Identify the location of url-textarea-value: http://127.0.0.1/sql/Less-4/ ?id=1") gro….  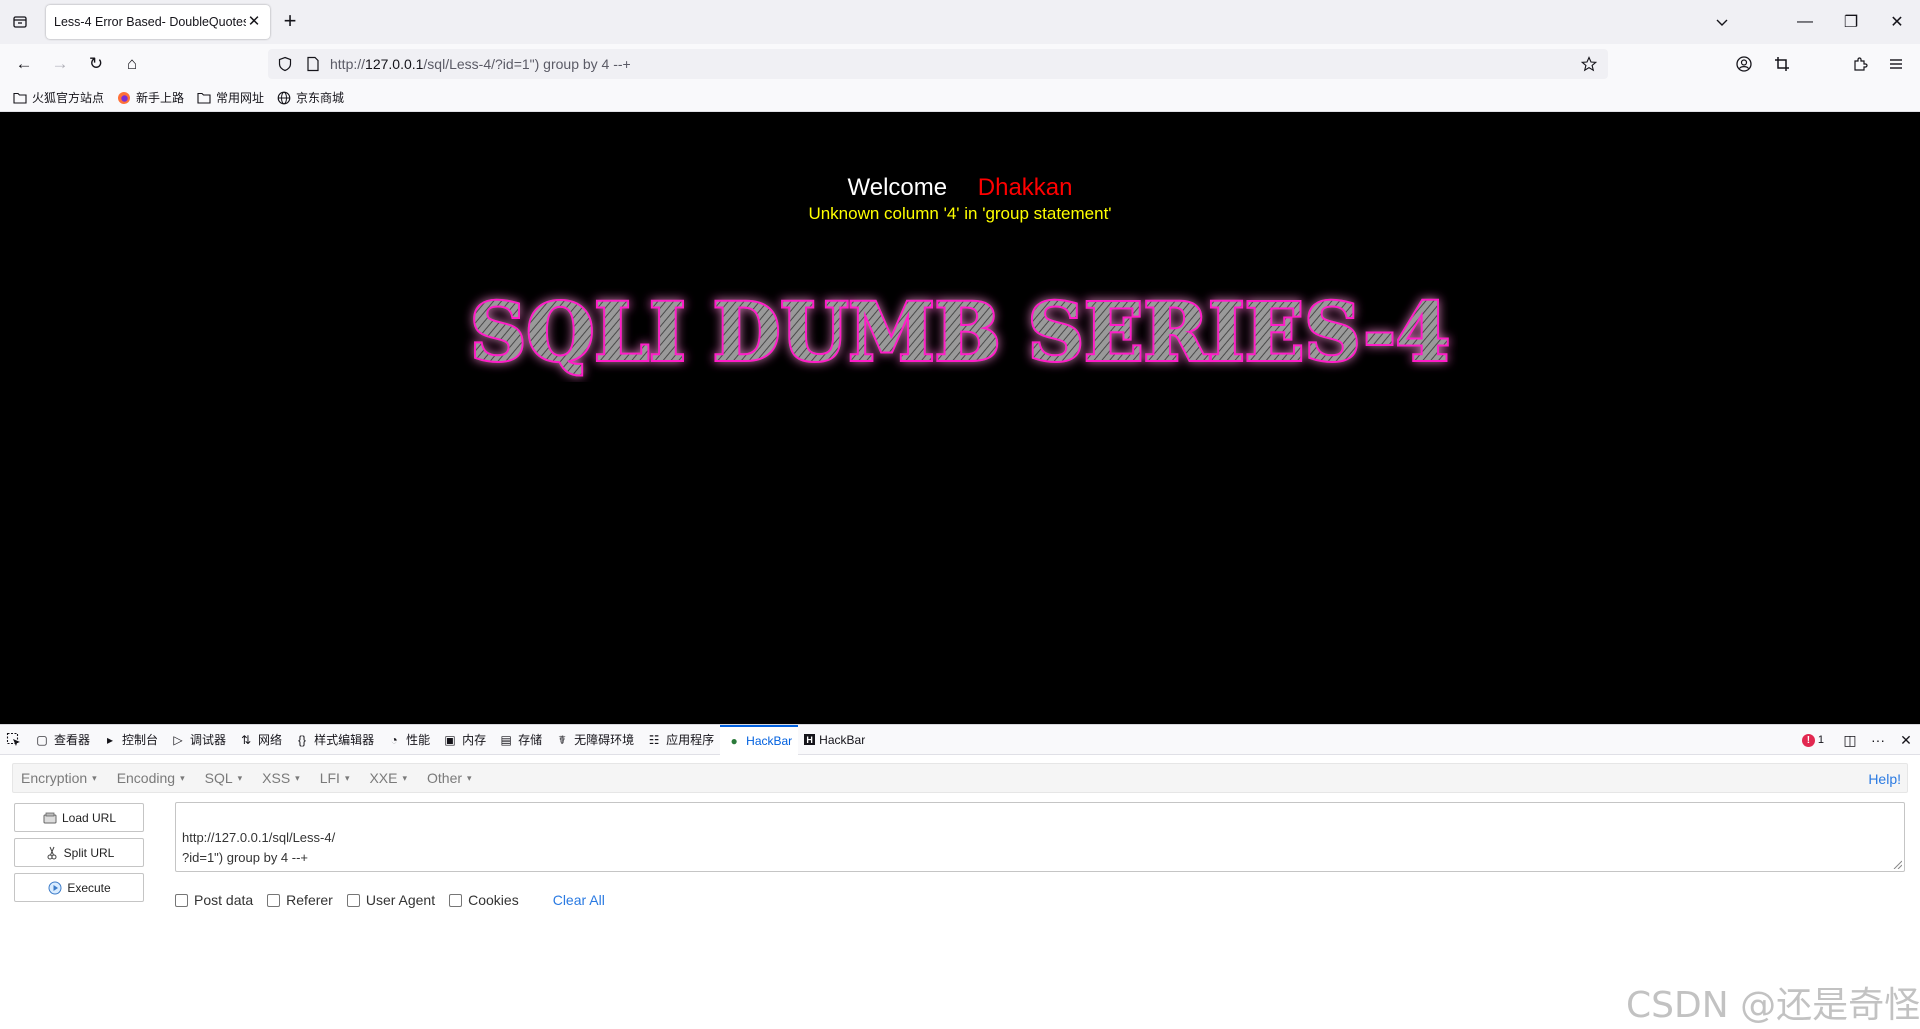
(259, 847).